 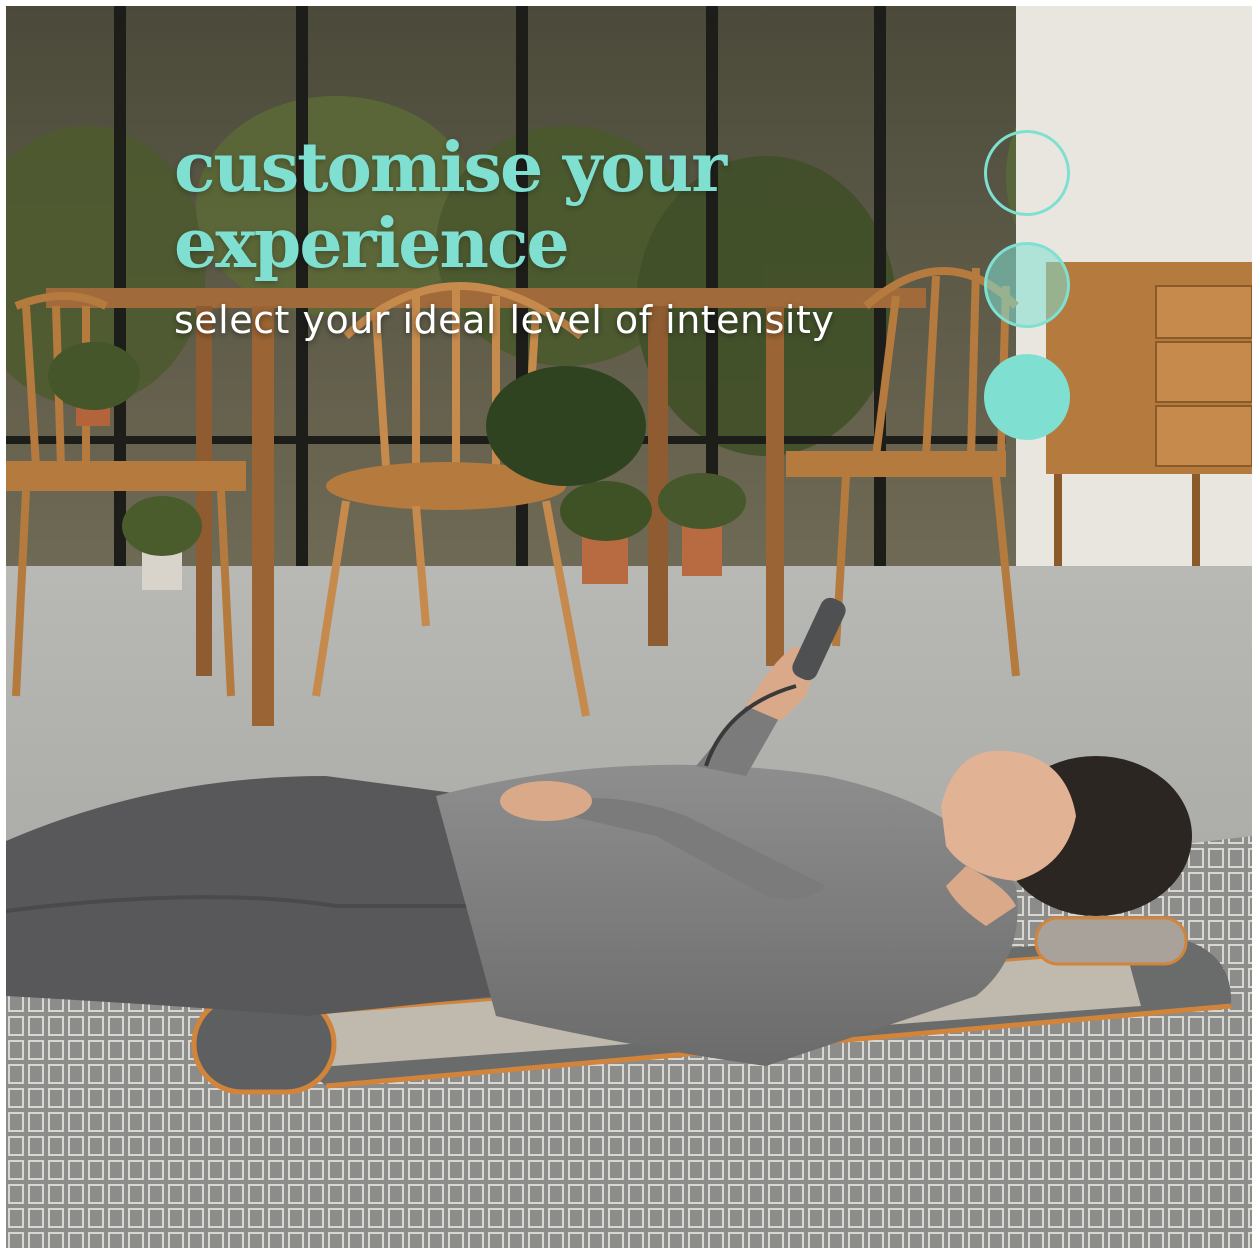 I want to click on intensity-level-medium-circle, so click(x=1027, y=285).